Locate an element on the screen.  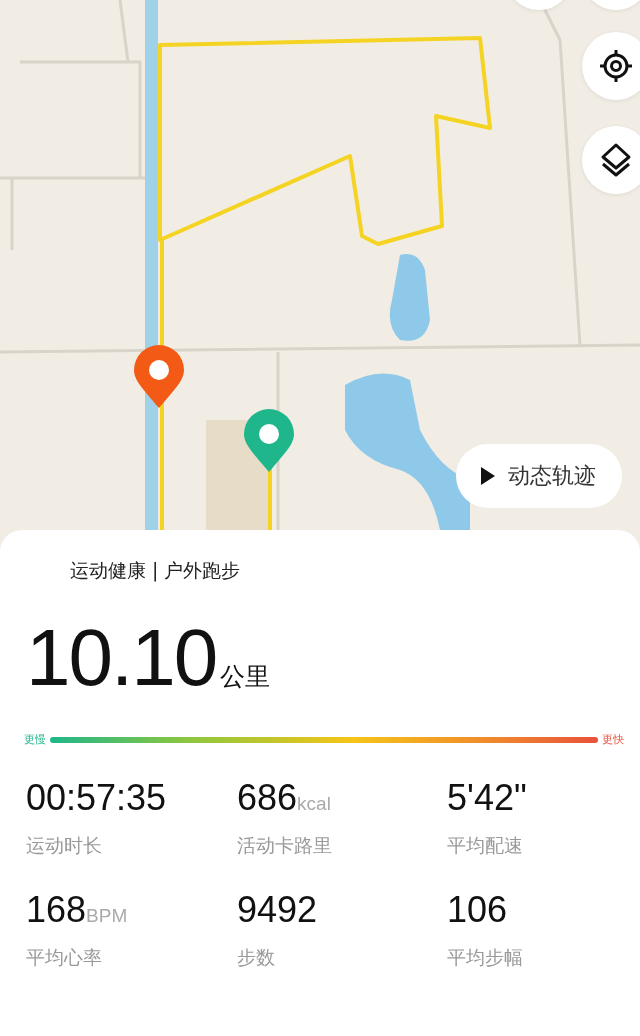
stat-label: 活动卡路里 is located at coordinates (285, 845).